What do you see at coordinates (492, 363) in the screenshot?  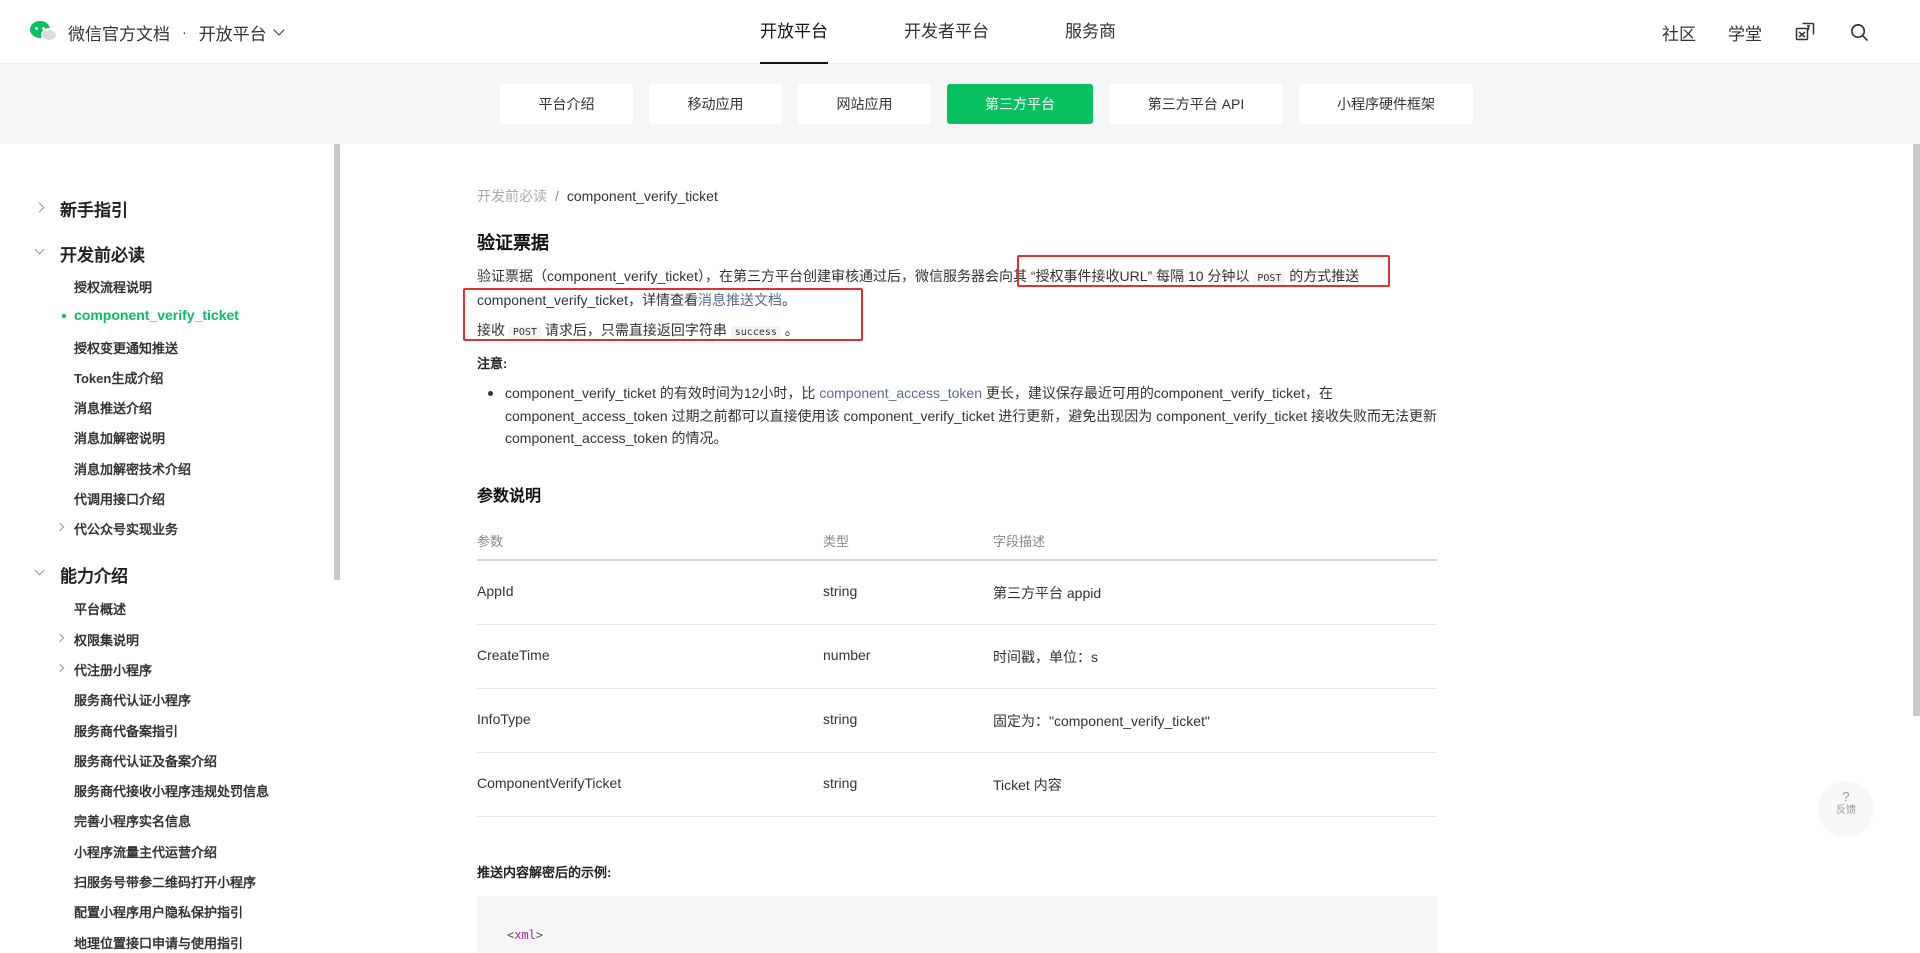 I see `note-label: 注意:` at bounding box center [492, 363].